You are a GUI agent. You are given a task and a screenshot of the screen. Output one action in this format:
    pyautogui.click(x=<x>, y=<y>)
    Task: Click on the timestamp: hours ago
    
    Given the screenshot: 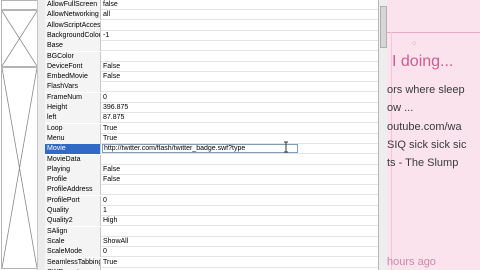 What is the action you would take?
    pyautogui.click(x=411, y=262)
    